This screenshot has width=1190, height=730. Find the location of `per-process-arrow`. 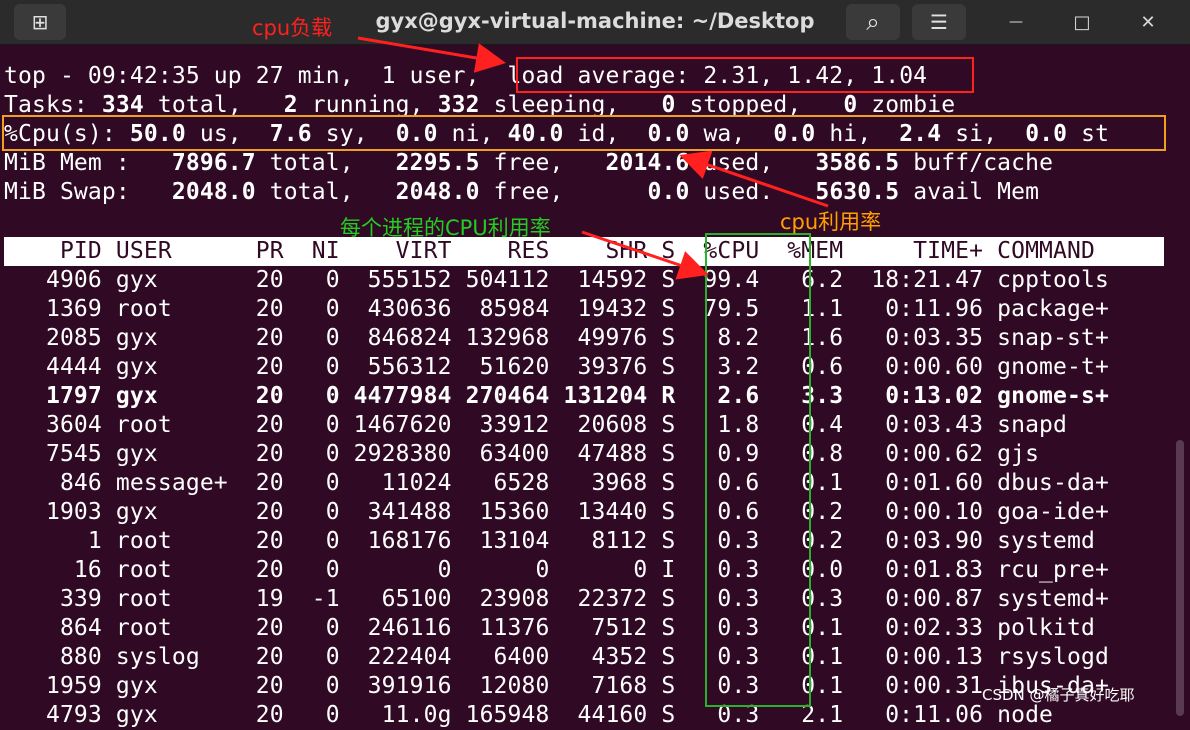

per-process-arrow is located at coordinates (645, 255).